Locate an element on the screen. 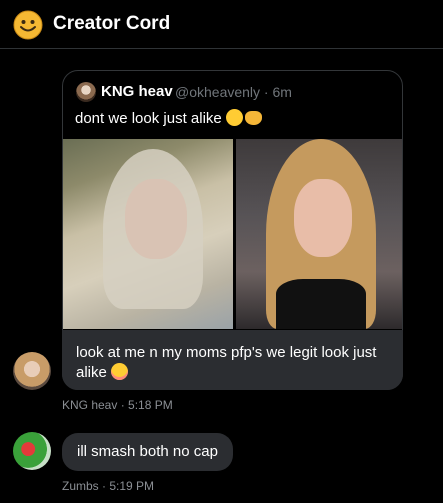  smiley-face-icon is located at coordinates (28, 25).